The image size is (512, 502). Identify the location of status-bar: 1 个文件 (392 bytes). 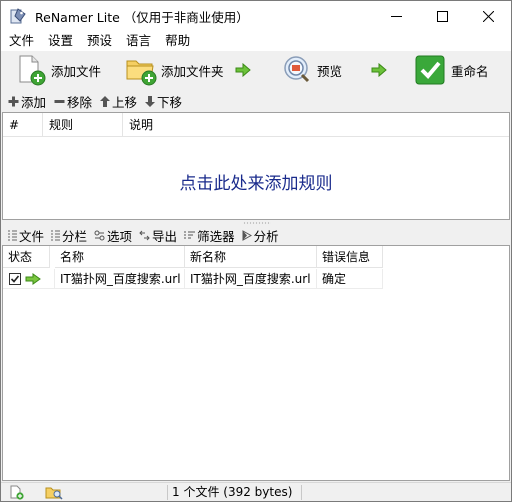
(256, 491).